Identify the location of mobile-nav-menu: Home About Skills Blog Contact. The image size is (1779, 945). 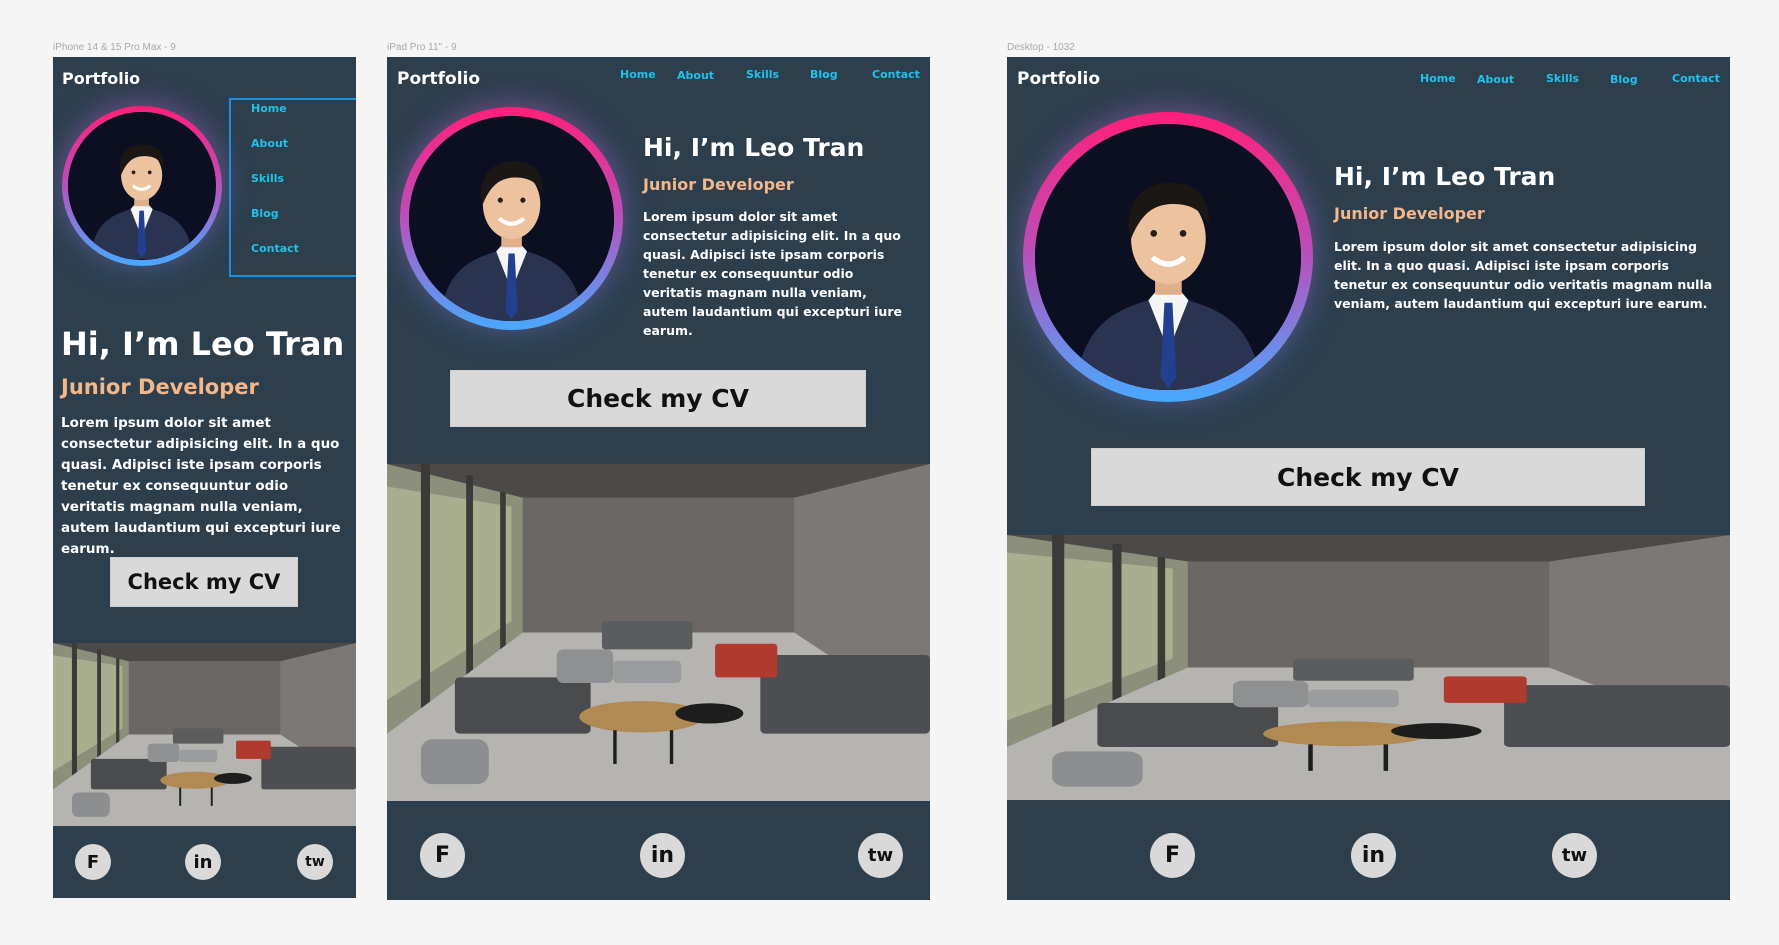
(292, 187).